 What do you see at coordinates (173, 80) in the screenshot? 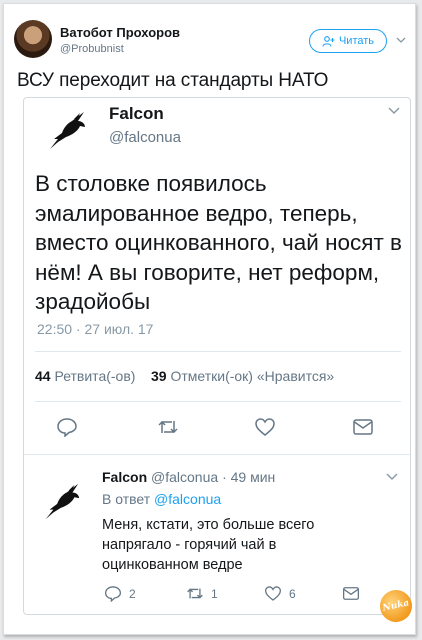
I see `tweet-text: ВСУ переходит на стандарты НАТО` at bounding box center [173, 80].